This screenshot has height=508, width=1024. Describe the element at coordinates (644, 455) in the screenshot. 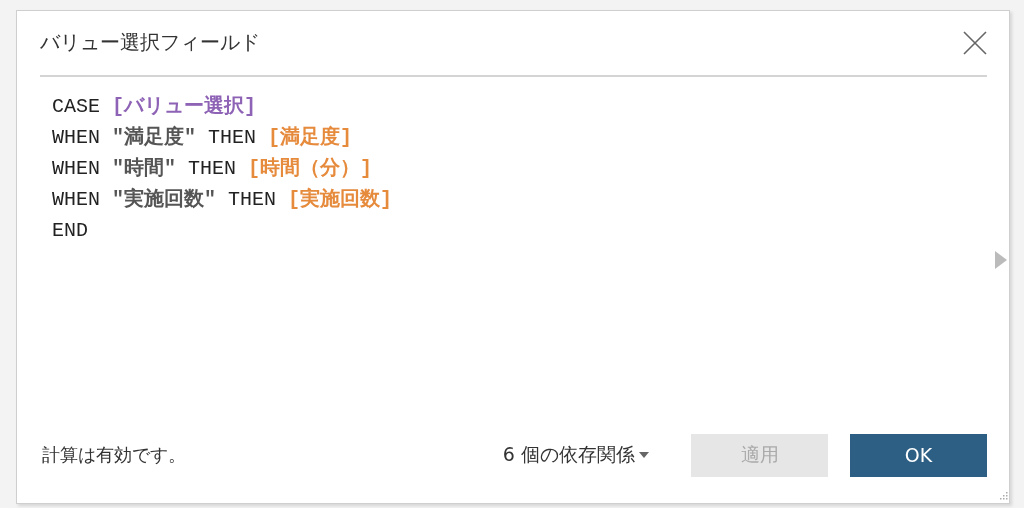

I see `caret-icon` at that location.